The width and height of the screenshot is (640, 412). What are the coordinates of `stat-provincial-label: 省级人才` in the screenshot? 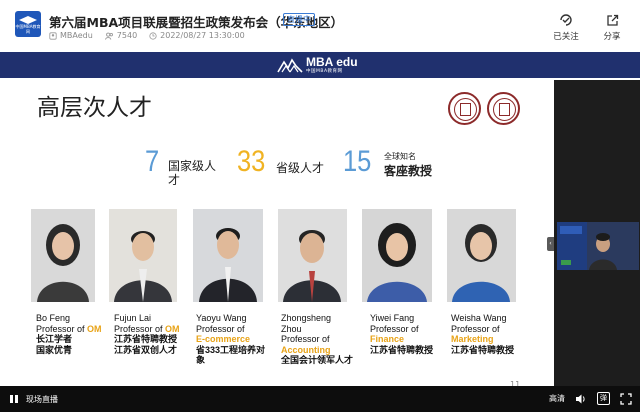 It's located at (300, 168).